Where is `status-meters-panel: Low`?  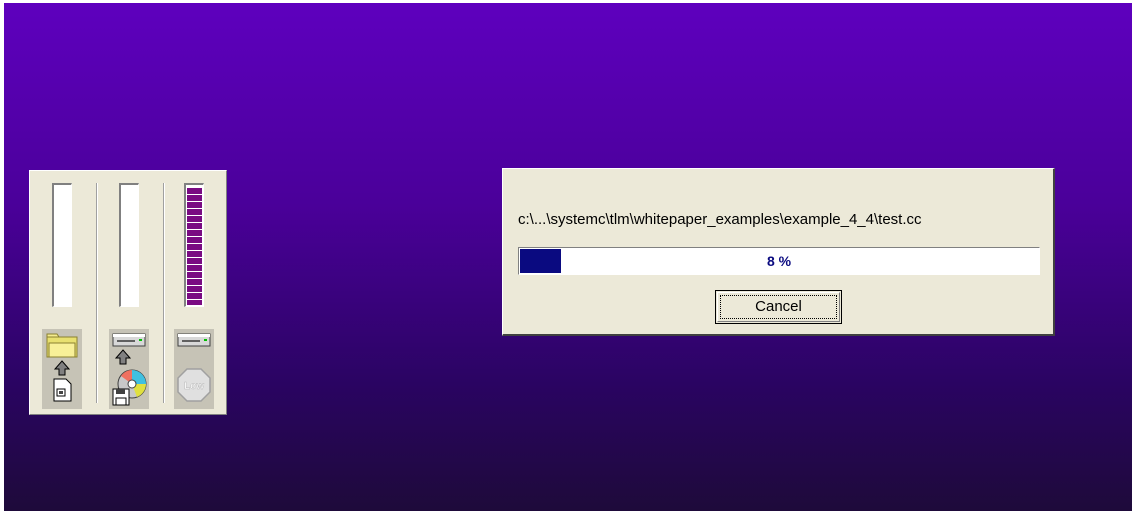 status-meters-panel: Low is located at coordinates (128, 292).